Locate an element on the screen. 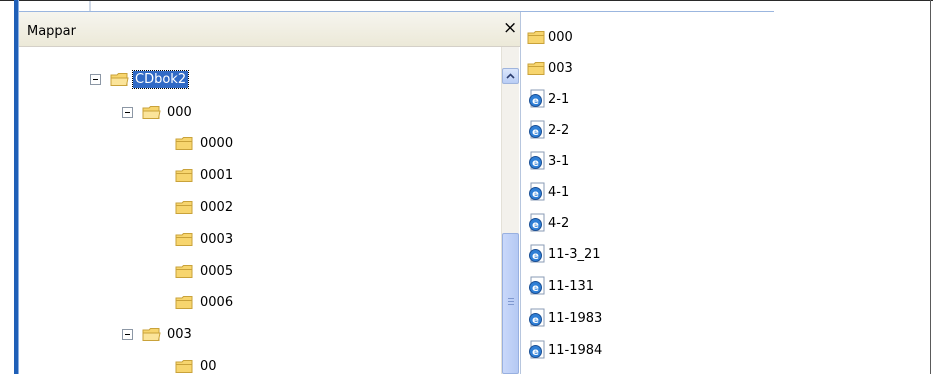 This screenshot has width=933, height=378. tree-scrollbar is located at coordinates (510, 210).